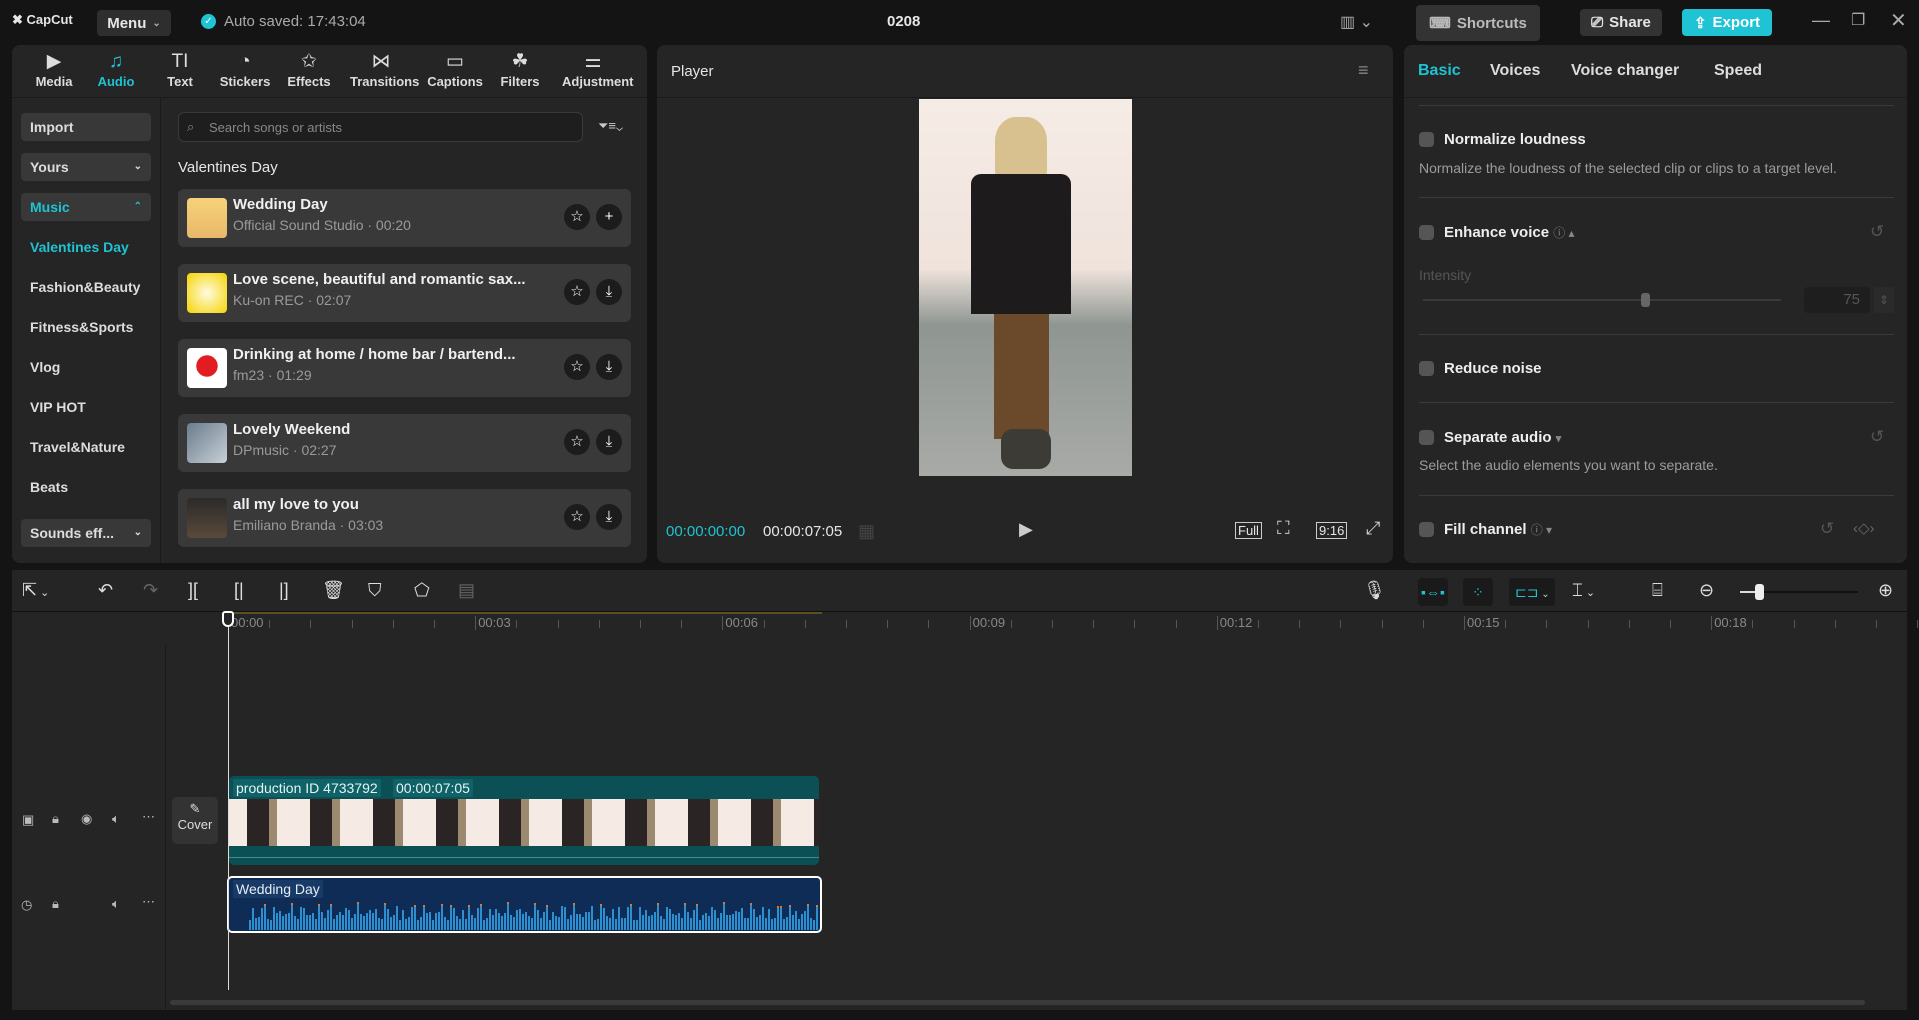 The image size is (1919, 1020). What do you see at coordinates (105, 590) in the screenshot?
I see `undo-icon: ↶` at bounding box center [105, 590].